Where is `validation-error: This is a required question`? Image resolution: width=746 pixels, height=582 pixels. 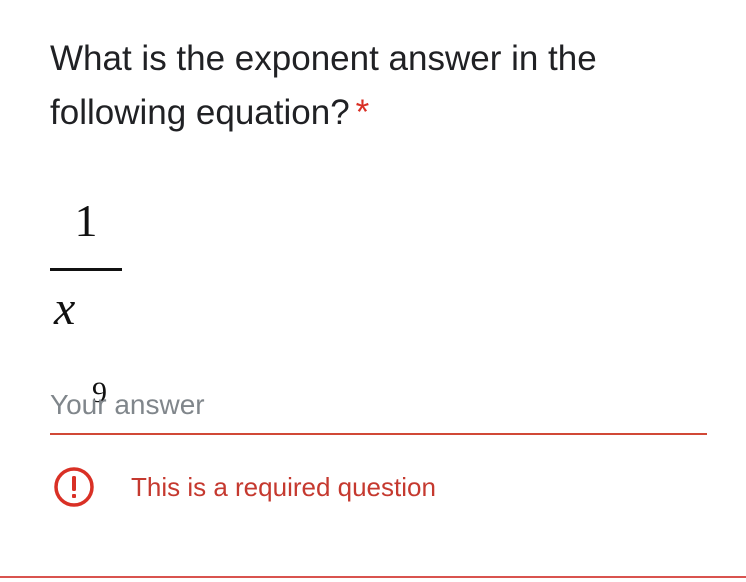 validation-error: This is a required question is located at coordinates (244, 487).